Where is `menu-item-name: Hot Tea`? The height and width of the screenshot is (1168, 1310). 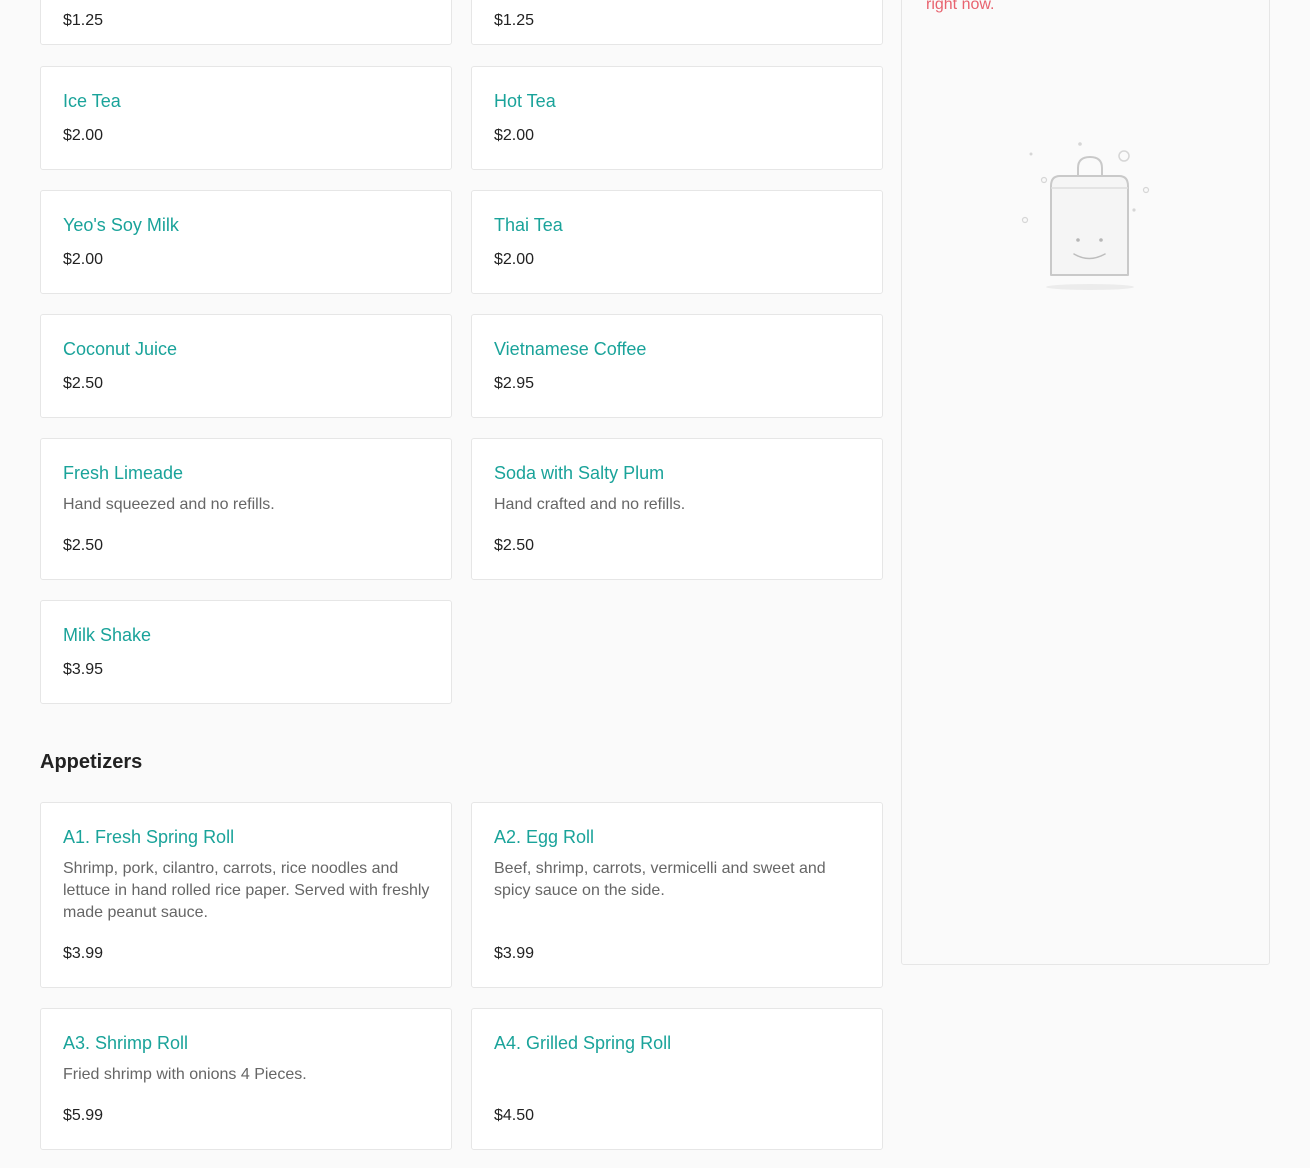
menu-item-name: Hot Tea is located at coordinates (525, 101).